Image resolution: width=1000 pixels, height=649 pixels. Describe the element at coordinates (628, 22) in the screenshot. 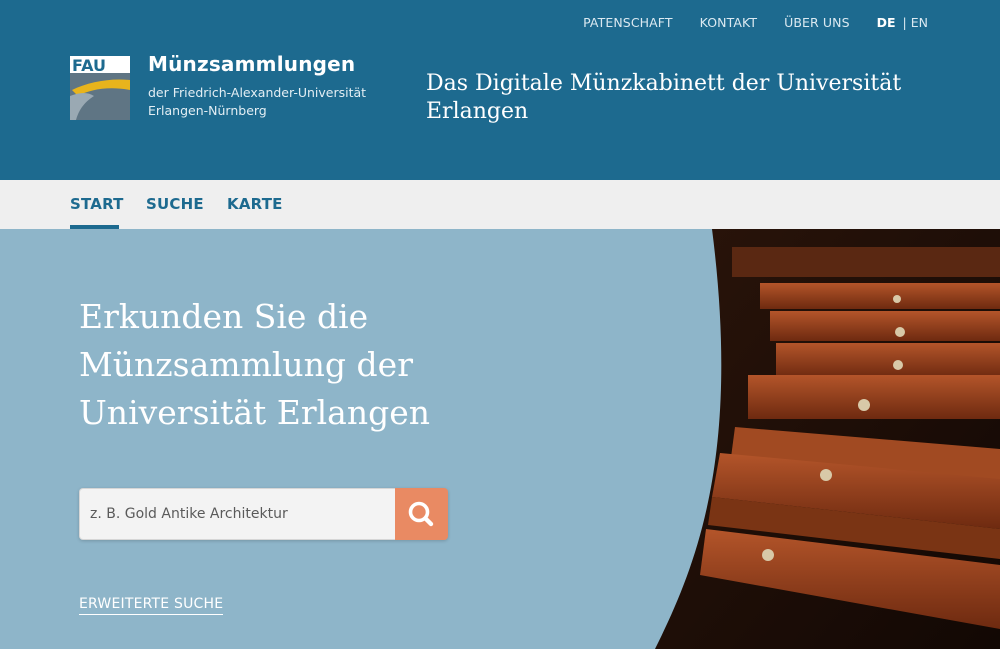

I see `topnav-link-patenschaft: PATENSCHAFT` at that location.